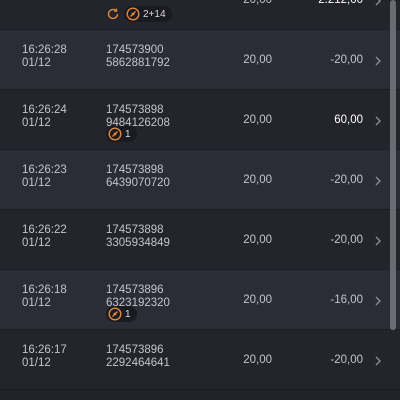  I want to click on bet-id-line1: 174573900, so click(135, 50).